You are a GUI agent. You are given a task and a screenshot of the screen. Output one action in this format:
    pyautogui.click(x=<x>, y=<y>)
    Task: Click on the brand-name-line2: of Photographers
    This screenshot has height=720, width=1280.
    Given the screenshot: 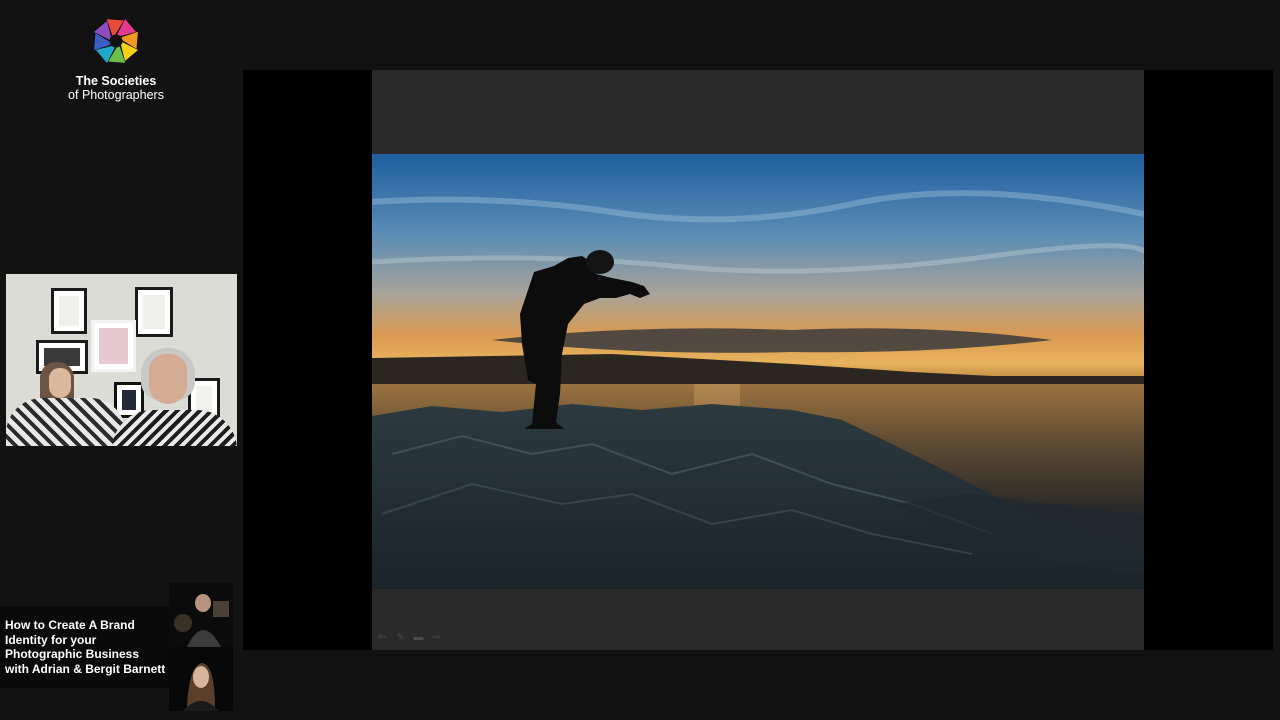 What is the action you would take?
    pyautogui.click(x=116, y=95)
    